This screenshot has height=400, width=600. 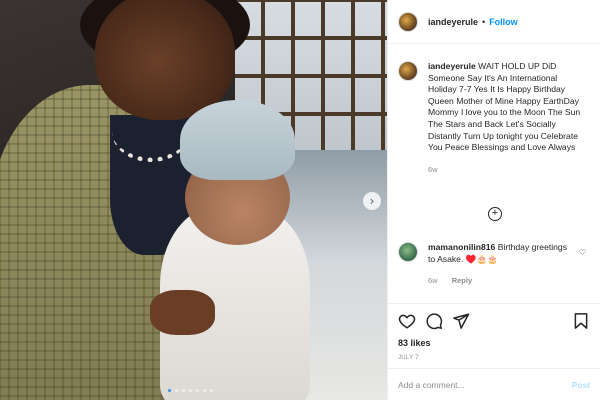 I want to click on post-date: JULY 7, so click(x=494, y=358).